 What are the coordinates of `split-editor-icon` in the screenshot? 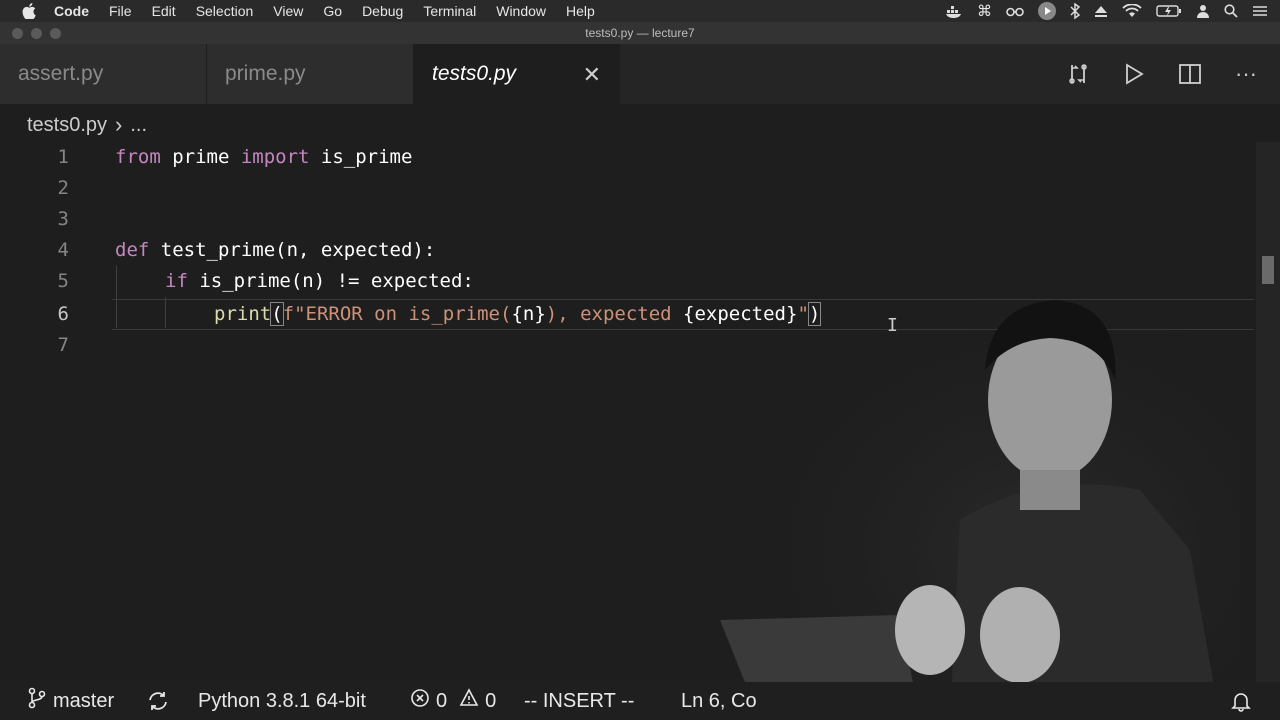 It's located at (1190, 74).